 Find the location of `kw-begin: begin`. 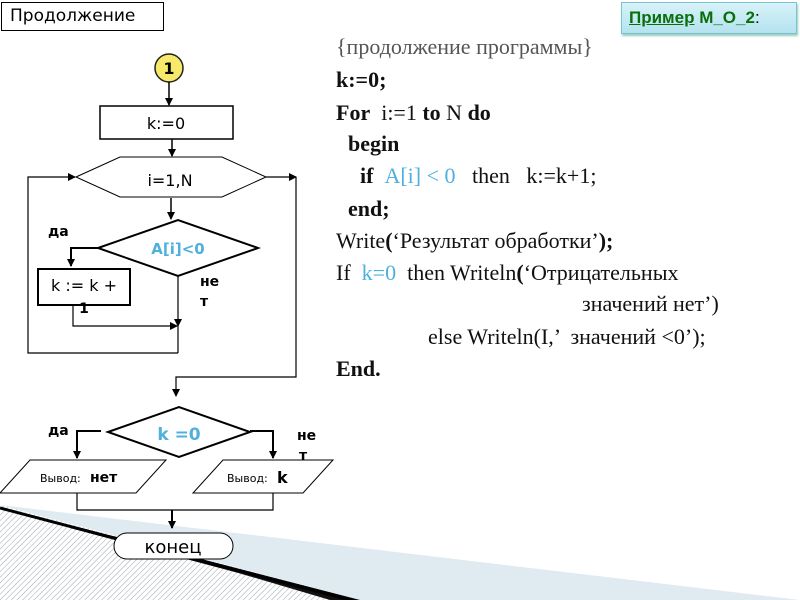

kw-begin: begin is located at coordinates (374, 143).